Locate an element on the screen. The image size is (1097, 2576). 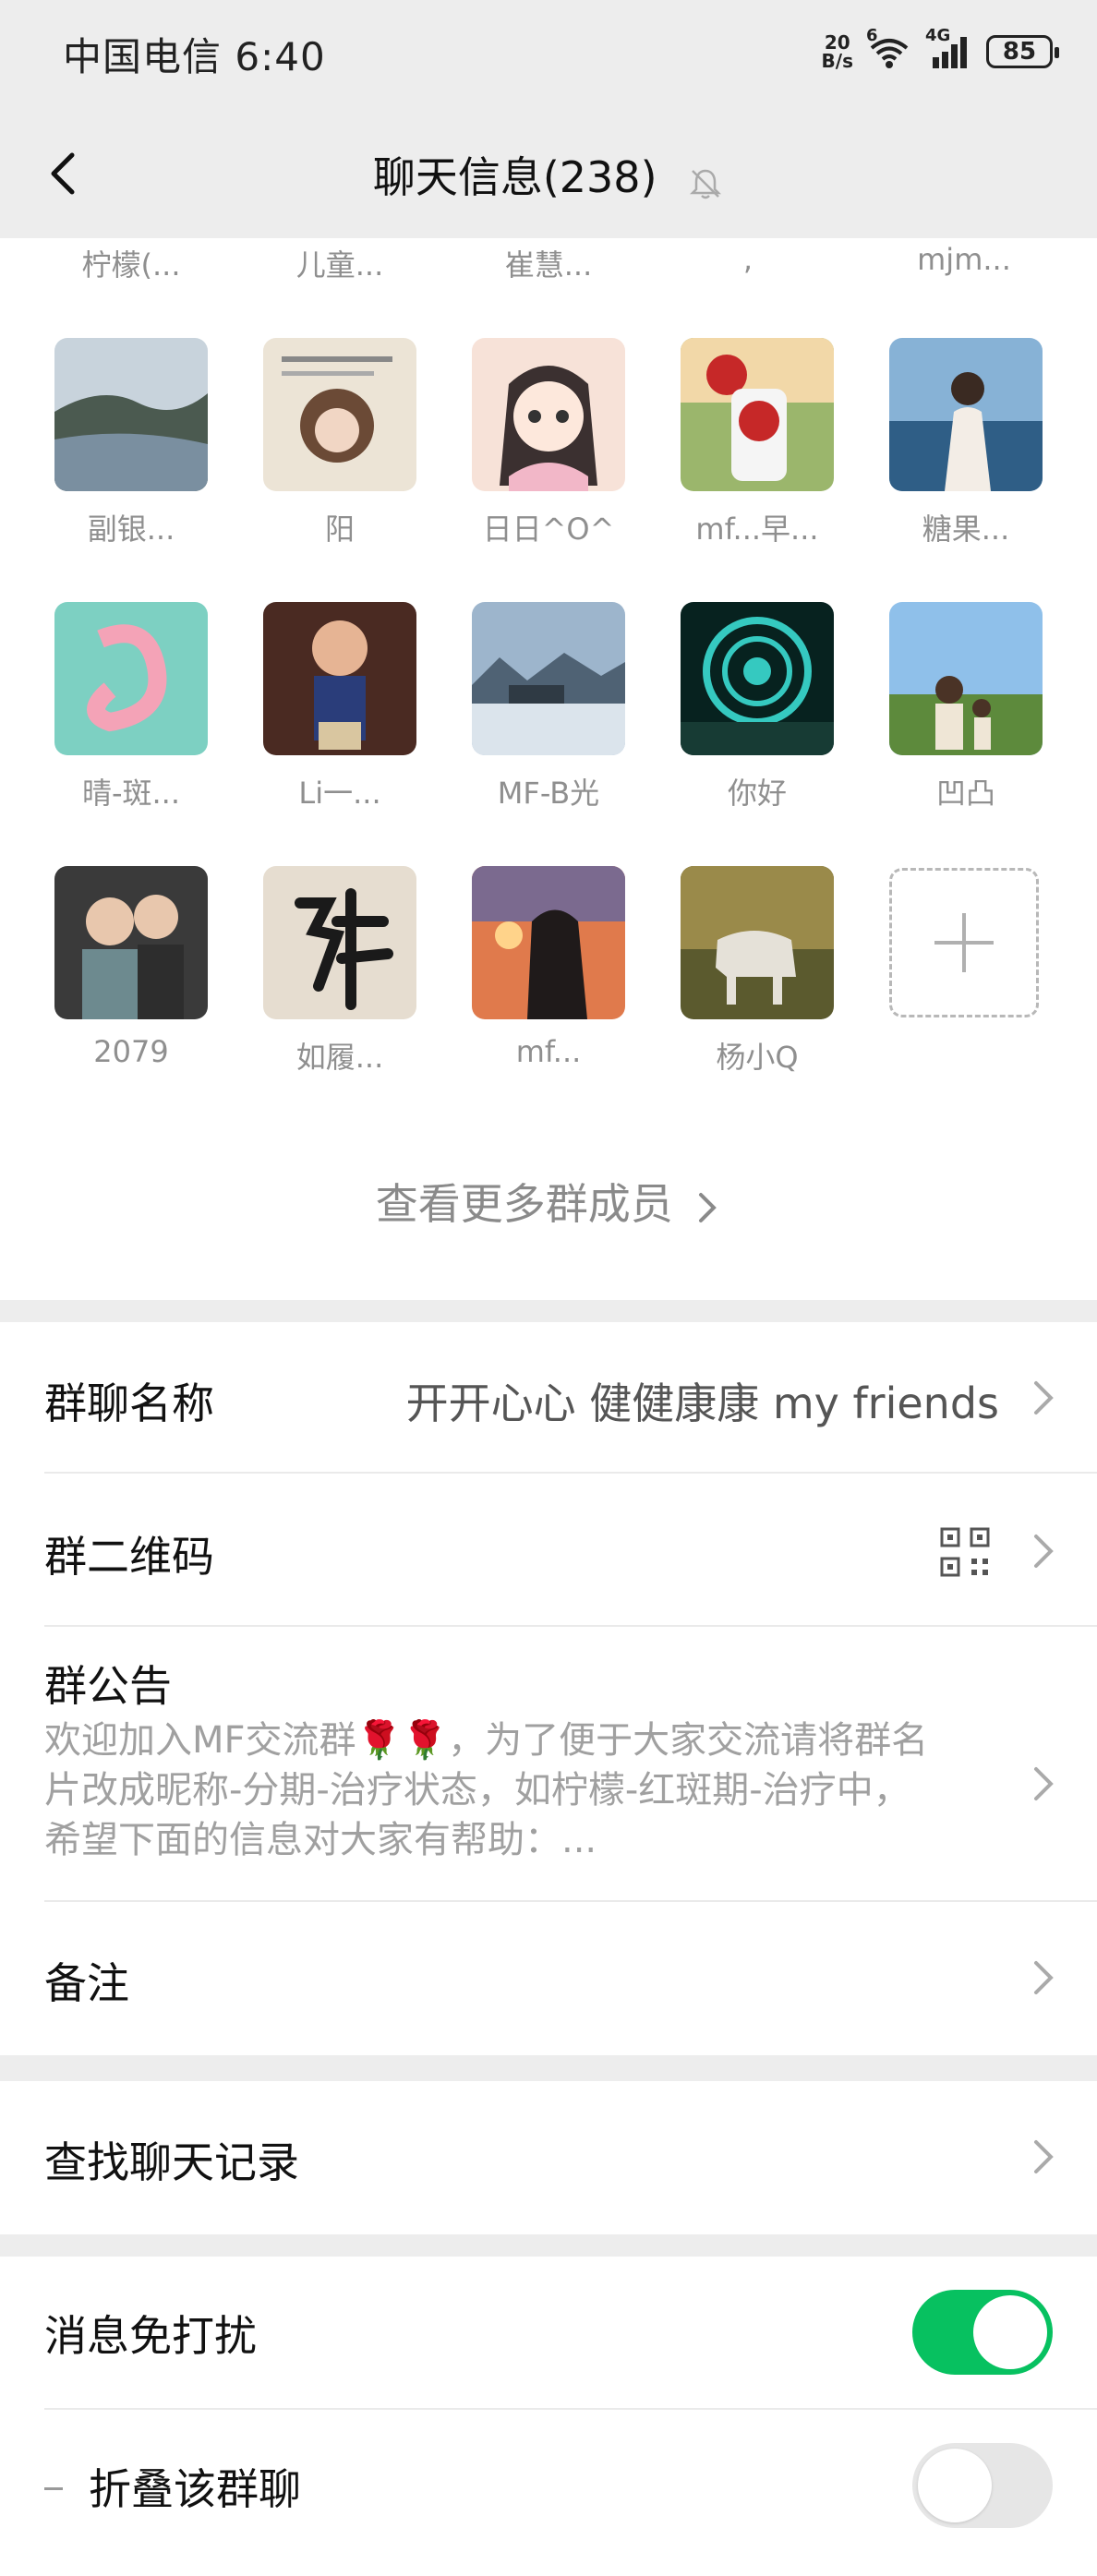
search-history-label: 查找聊天记录 is located at coordinates (171, 2162).